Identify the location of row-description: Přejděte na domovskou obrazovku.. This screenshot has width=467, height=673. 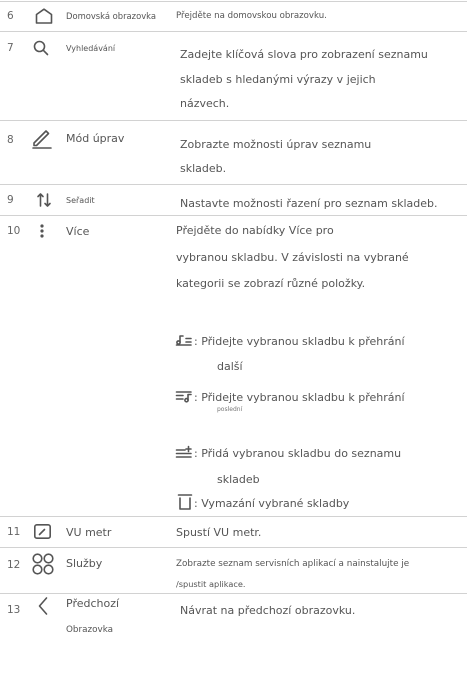
(251, 16).